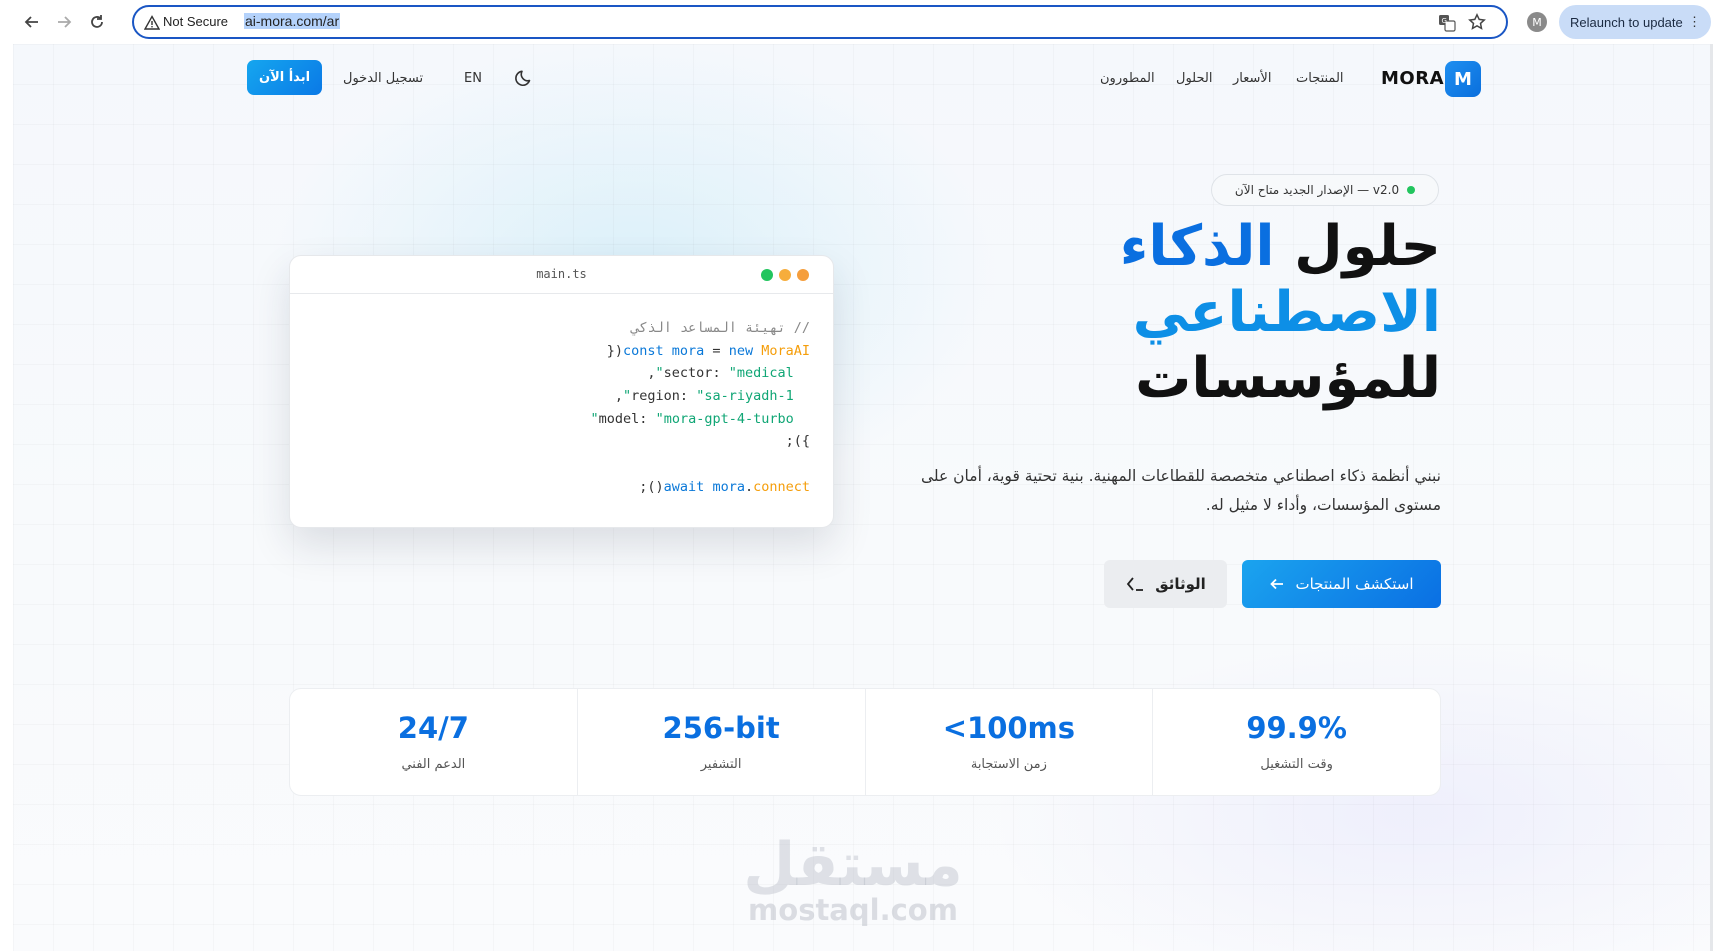 This screenshot has height=951, width=1717. I want to click on forward-arrow-icon, so click(64, 22).